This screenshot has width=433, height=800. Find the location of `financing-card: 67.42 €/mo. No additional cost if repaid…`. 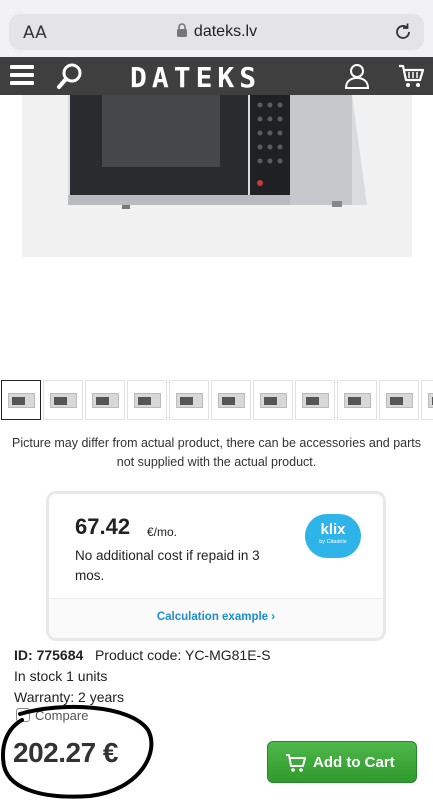

financing-card: 67.42 €/mo. No additional cost if repaid… is located at coordinates (216, 566).